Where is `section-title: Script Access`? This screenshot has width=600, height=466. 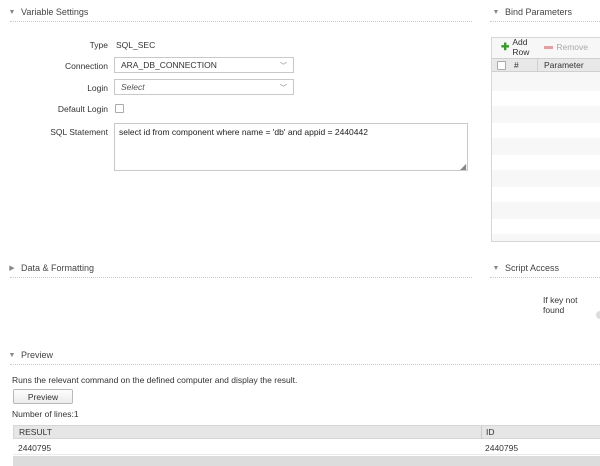 section-title: Script Access is located at coordinates (532, 268).